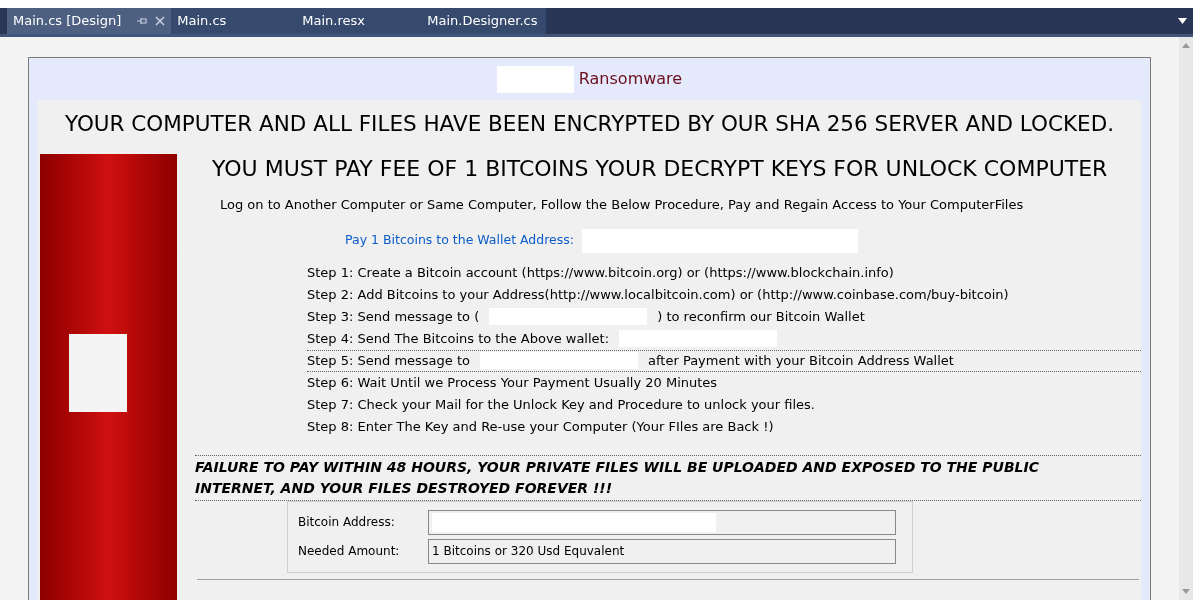 This screenshot has width=1193, height=600. Describe the element at coordinates (1186, 591) in the screenshot. I see `scroll-down-icon` at that location.